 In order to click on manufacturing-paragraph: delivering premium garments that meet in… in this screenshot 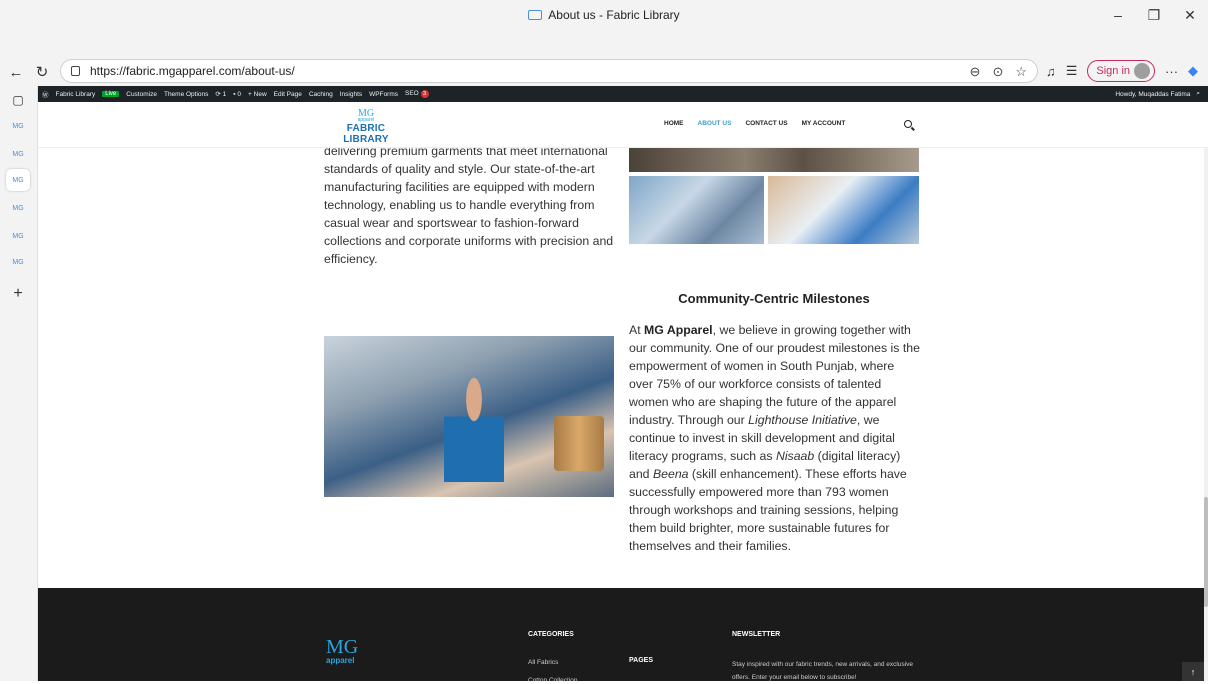, I will do `click(469, 205)`.